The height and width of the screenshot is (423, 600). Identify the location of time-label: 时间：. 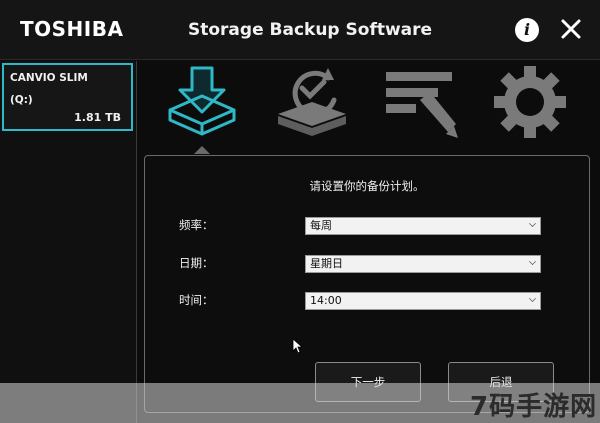
(196, 300).